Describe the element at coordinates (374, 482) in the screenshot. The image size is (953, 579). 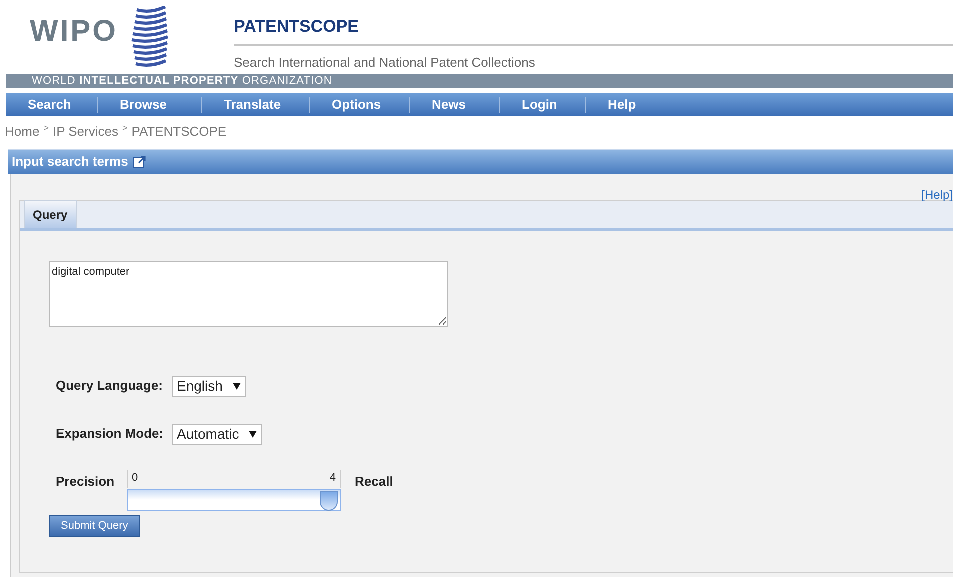
I see `slider-right-label: Recall` at that location.